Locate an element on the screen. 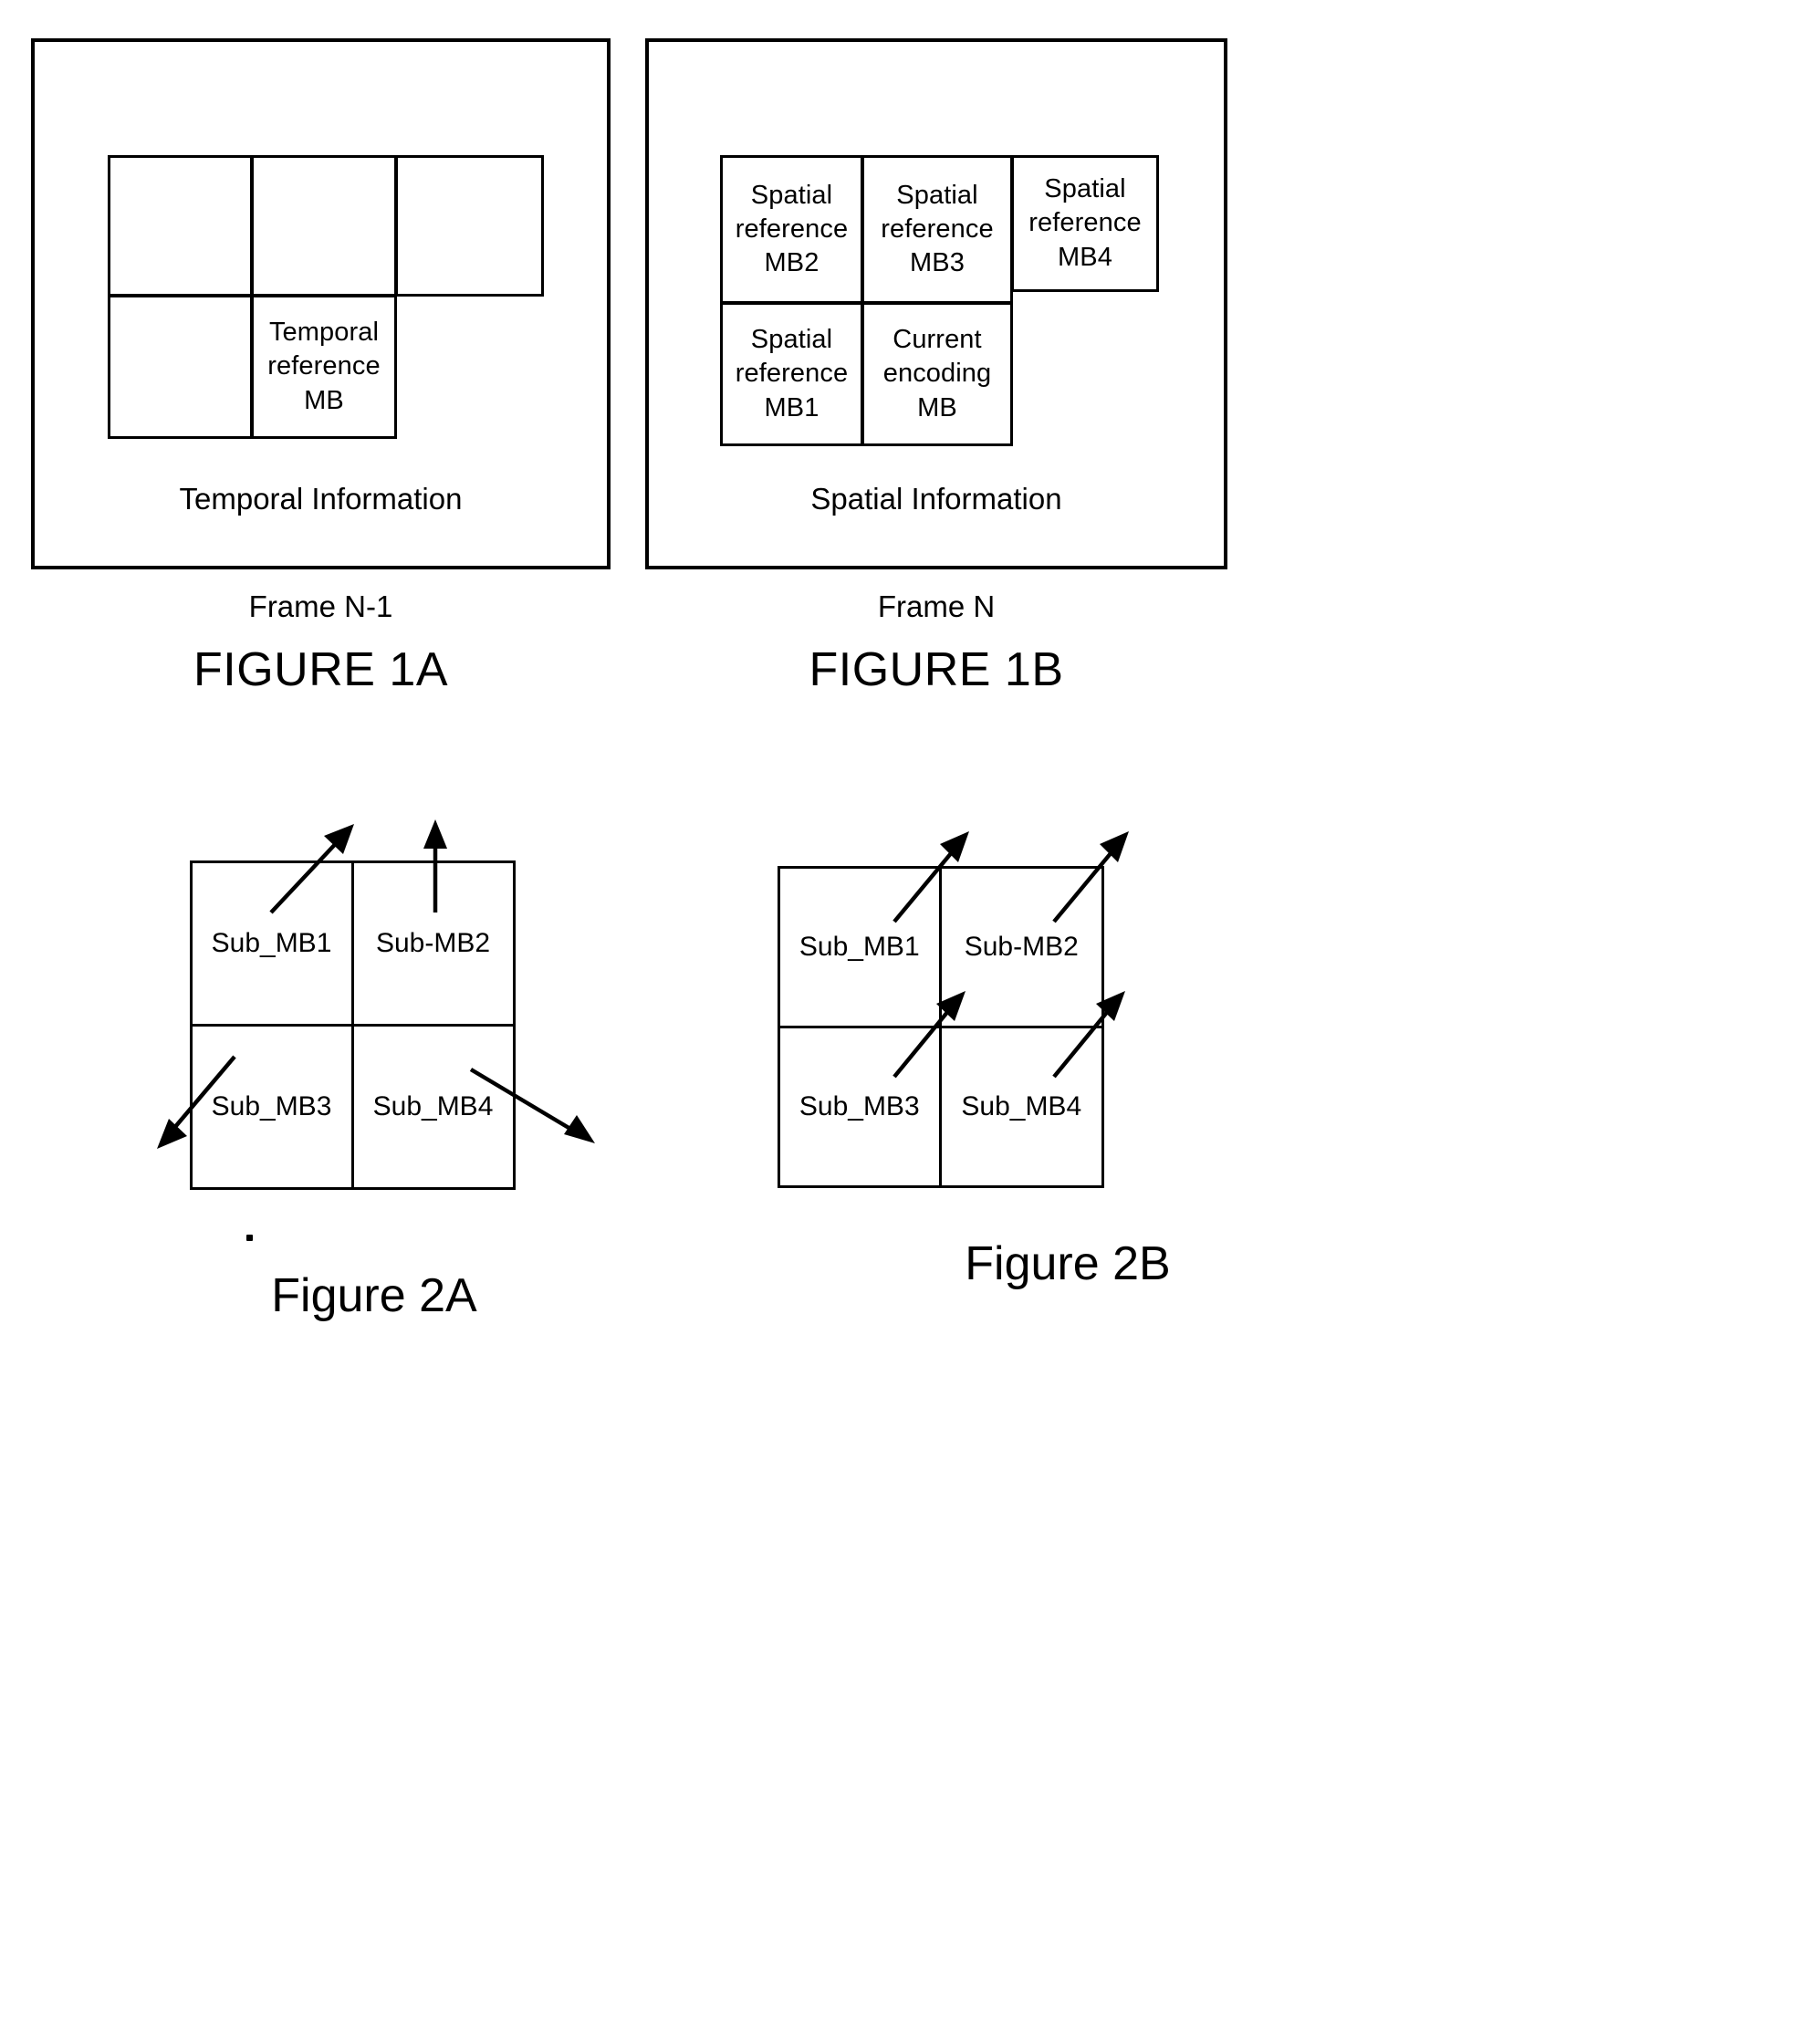 This screenshot has width=1806, height=2044. sub-macroblock-1-2a: Sub_MB1 is located at coordinates (271, 943).